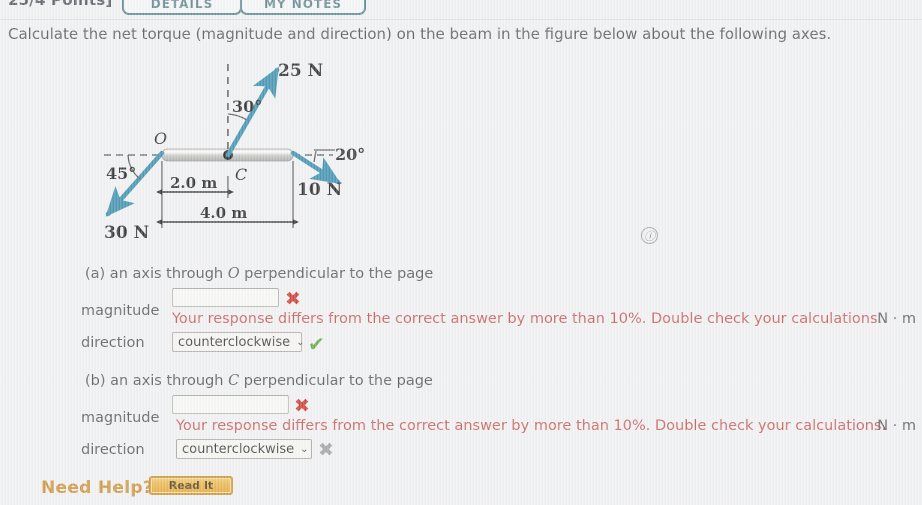 This screenshot has height=505, width=922. Describe the element at coordinates (316, 344) in the screenshot. I see `part-a-direction-mark: ✔` at that location.